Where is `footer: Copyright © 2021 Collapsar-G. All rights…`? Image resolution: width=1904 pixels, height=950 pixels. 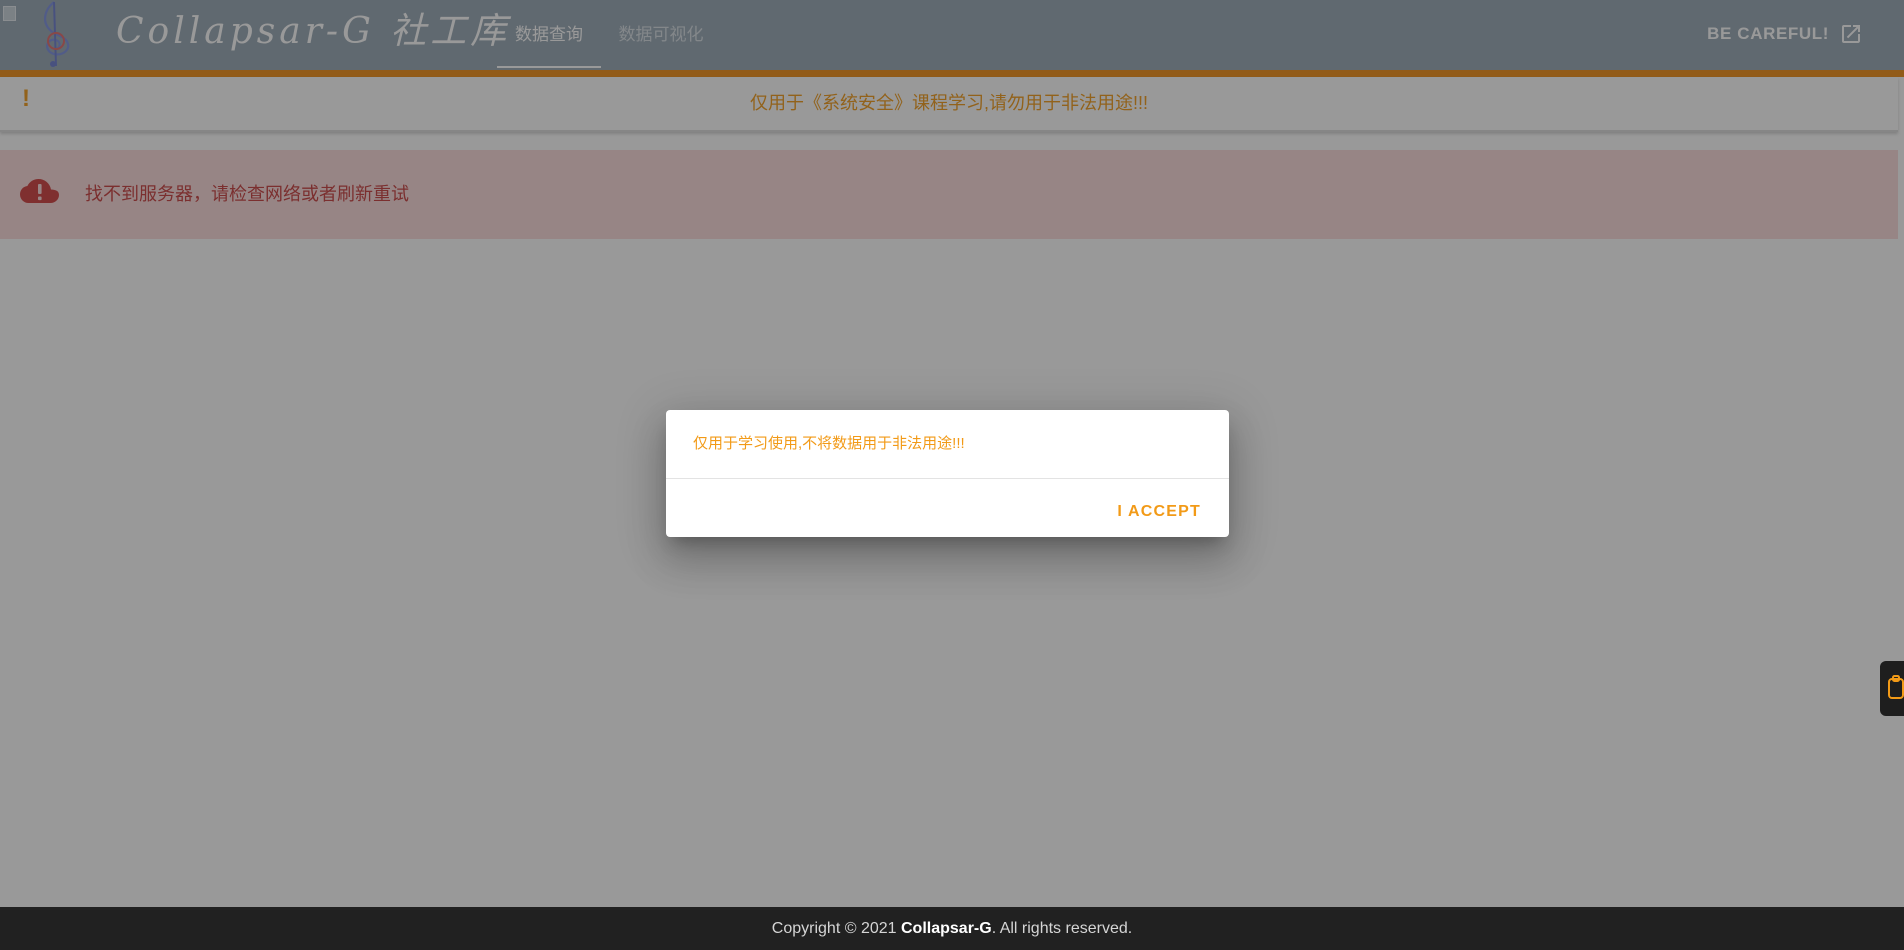 footer: Copyright © 2021 Collapsar-G. All rights… is located at coordinates (952, 928).